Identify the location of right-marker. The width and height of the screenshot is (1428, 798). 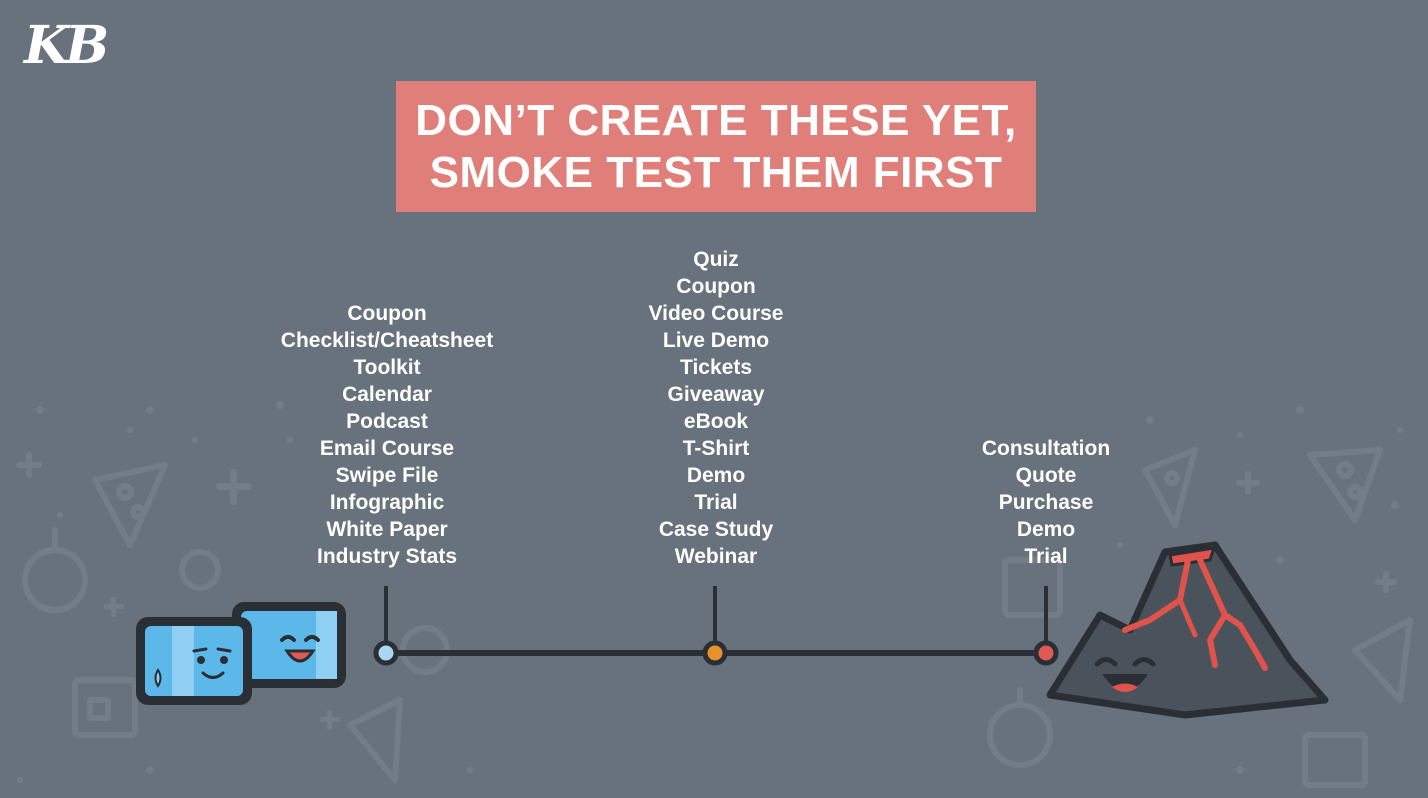
(1046, 653).